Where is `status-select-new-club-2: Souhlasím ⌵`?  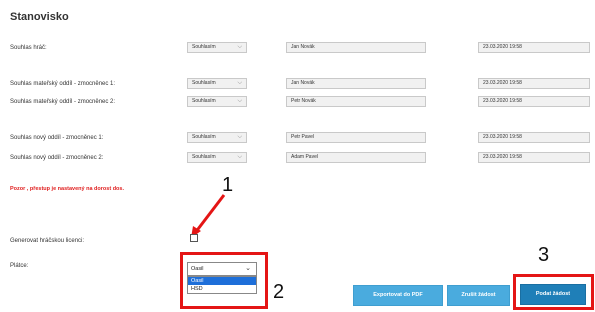
status-select-new-club-2: Souhlasím ⌵ is located at coordinates (217, 157).